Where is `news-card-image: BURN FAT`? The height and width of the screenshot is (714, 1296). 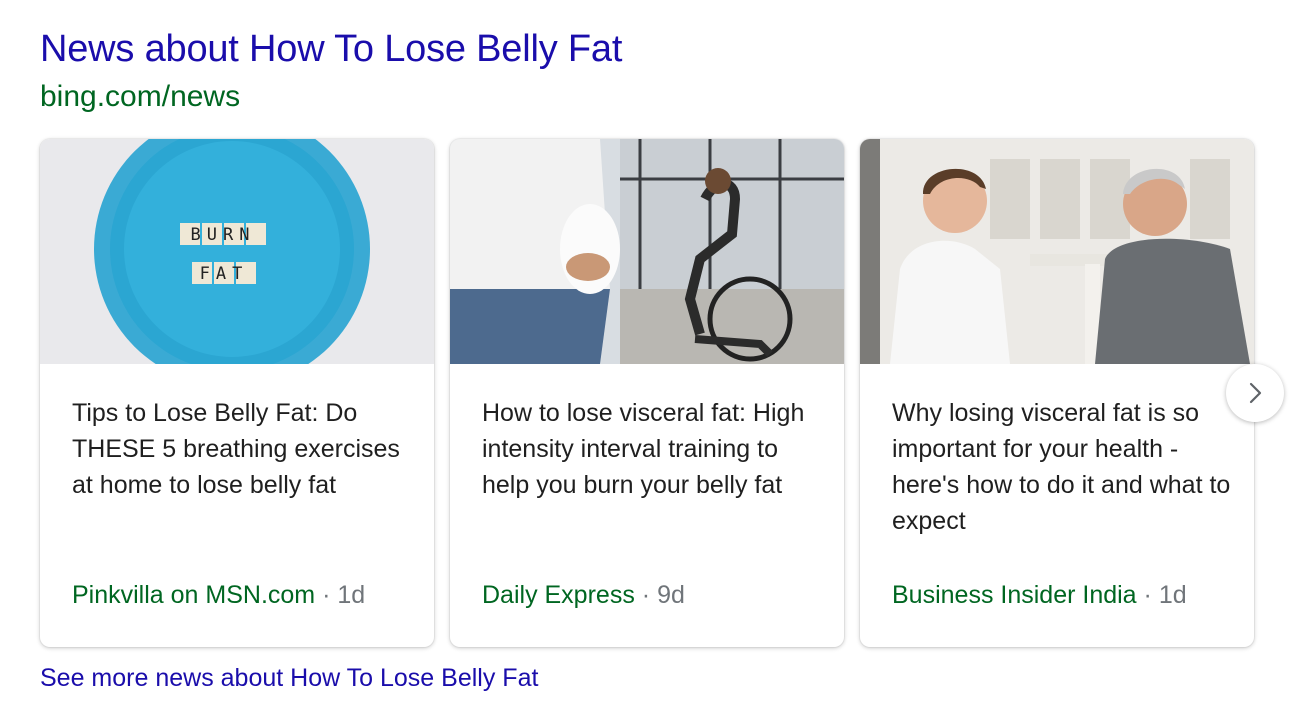
news-card-image: BURN FAT is located at coordinates (237, 251).